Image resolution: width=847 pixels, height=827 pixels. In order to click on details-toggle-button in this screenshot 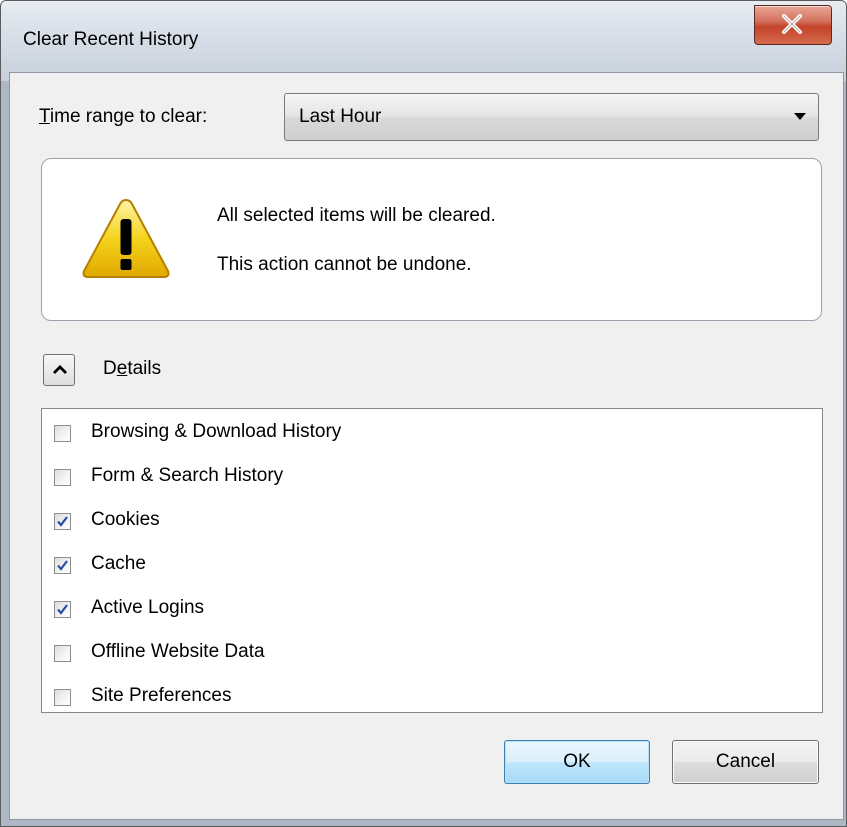, I will do `click(59, 370)`.